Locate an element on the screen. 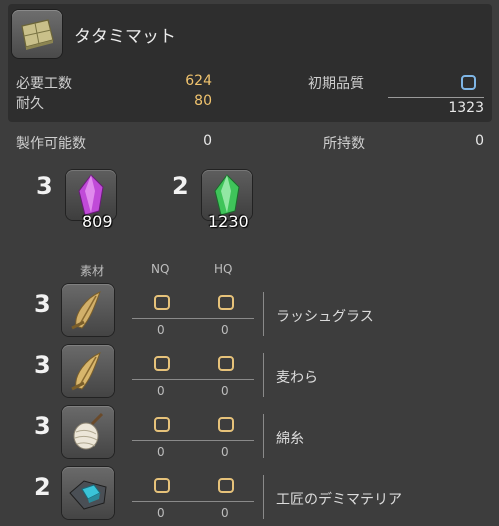 The width and height of the screenshot is (499, 526). rush-grass-icon is located at coordinates (86, 310).